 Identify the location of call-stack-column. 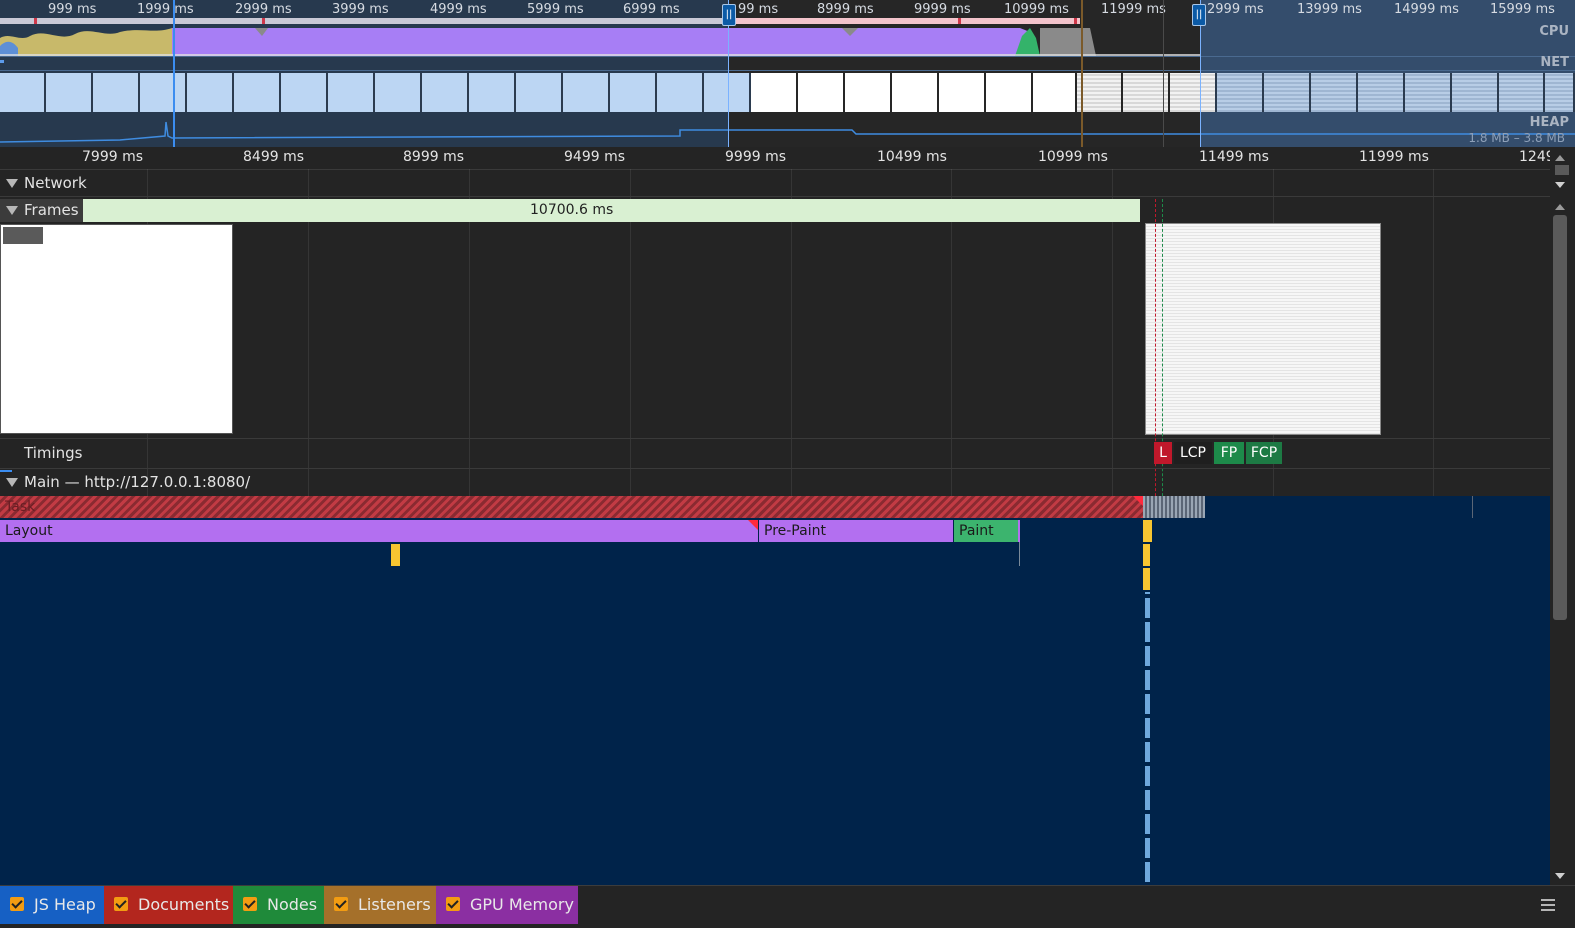
(1147, 737).